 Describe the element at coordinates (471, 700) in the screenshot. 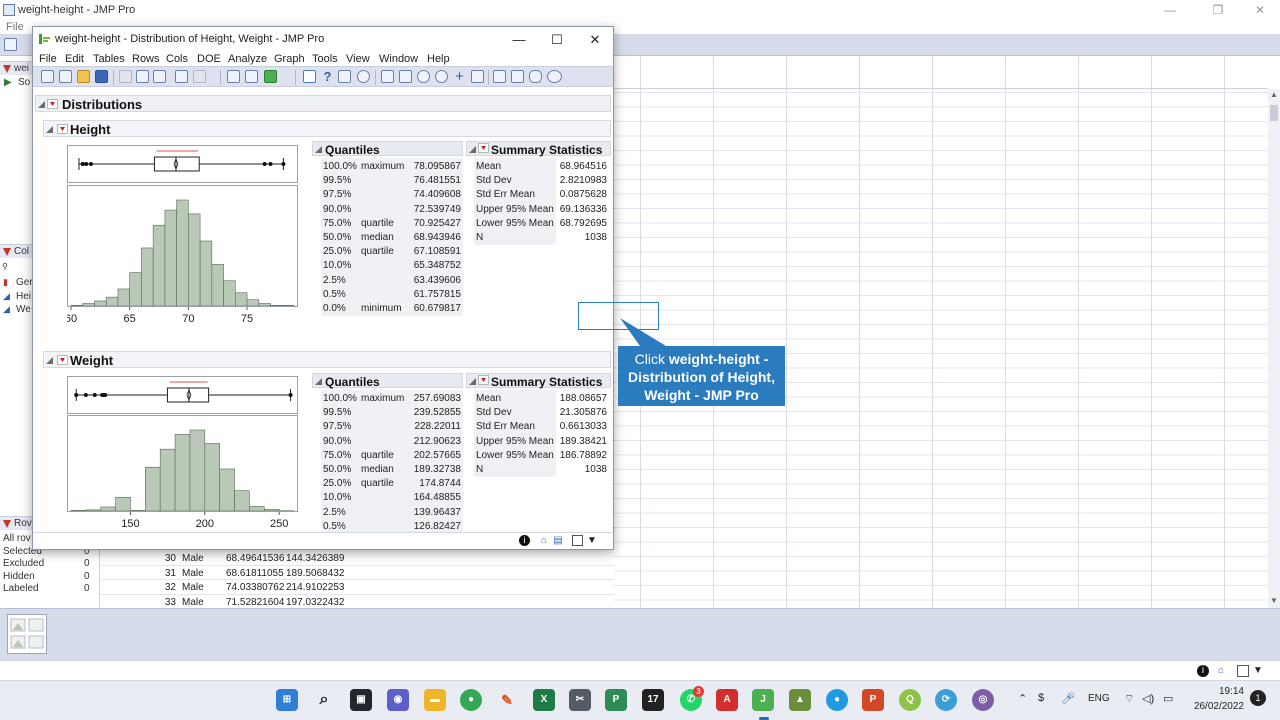

I see `chrome-icon: ●` at that location.